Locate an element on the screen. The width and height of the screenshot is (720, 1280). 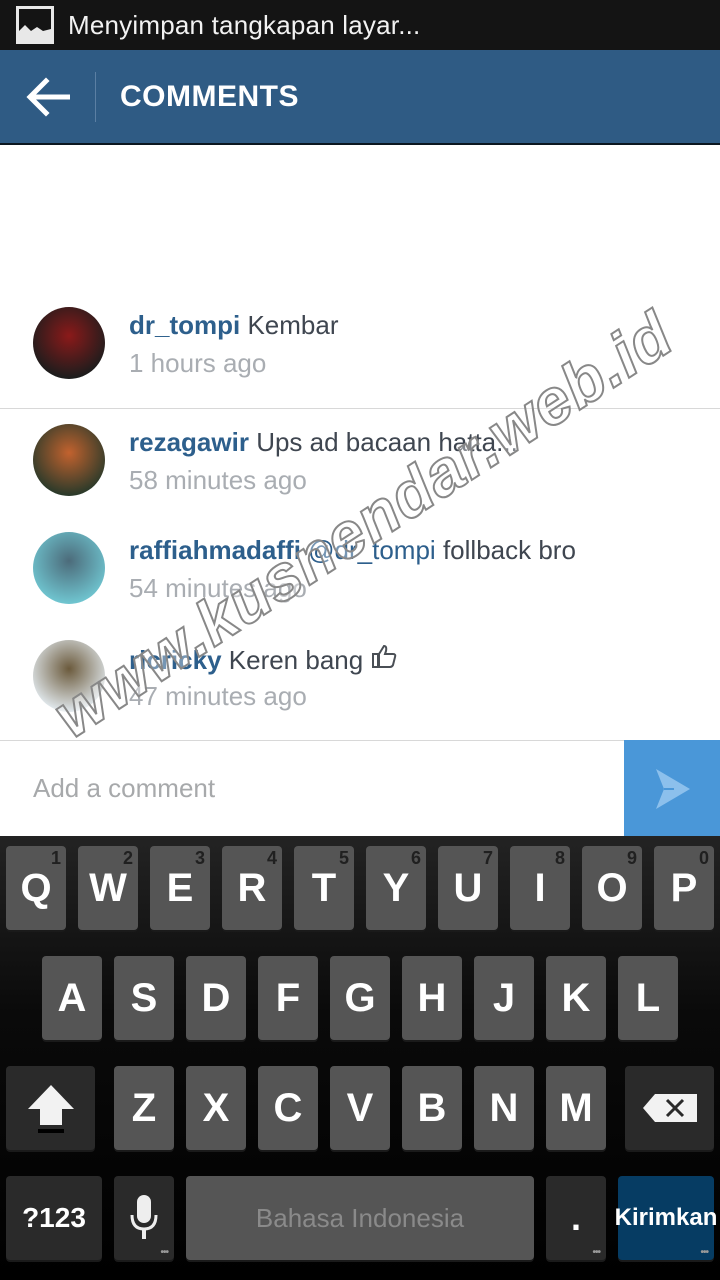
key-v: V is located at coordinates (360, 1108).